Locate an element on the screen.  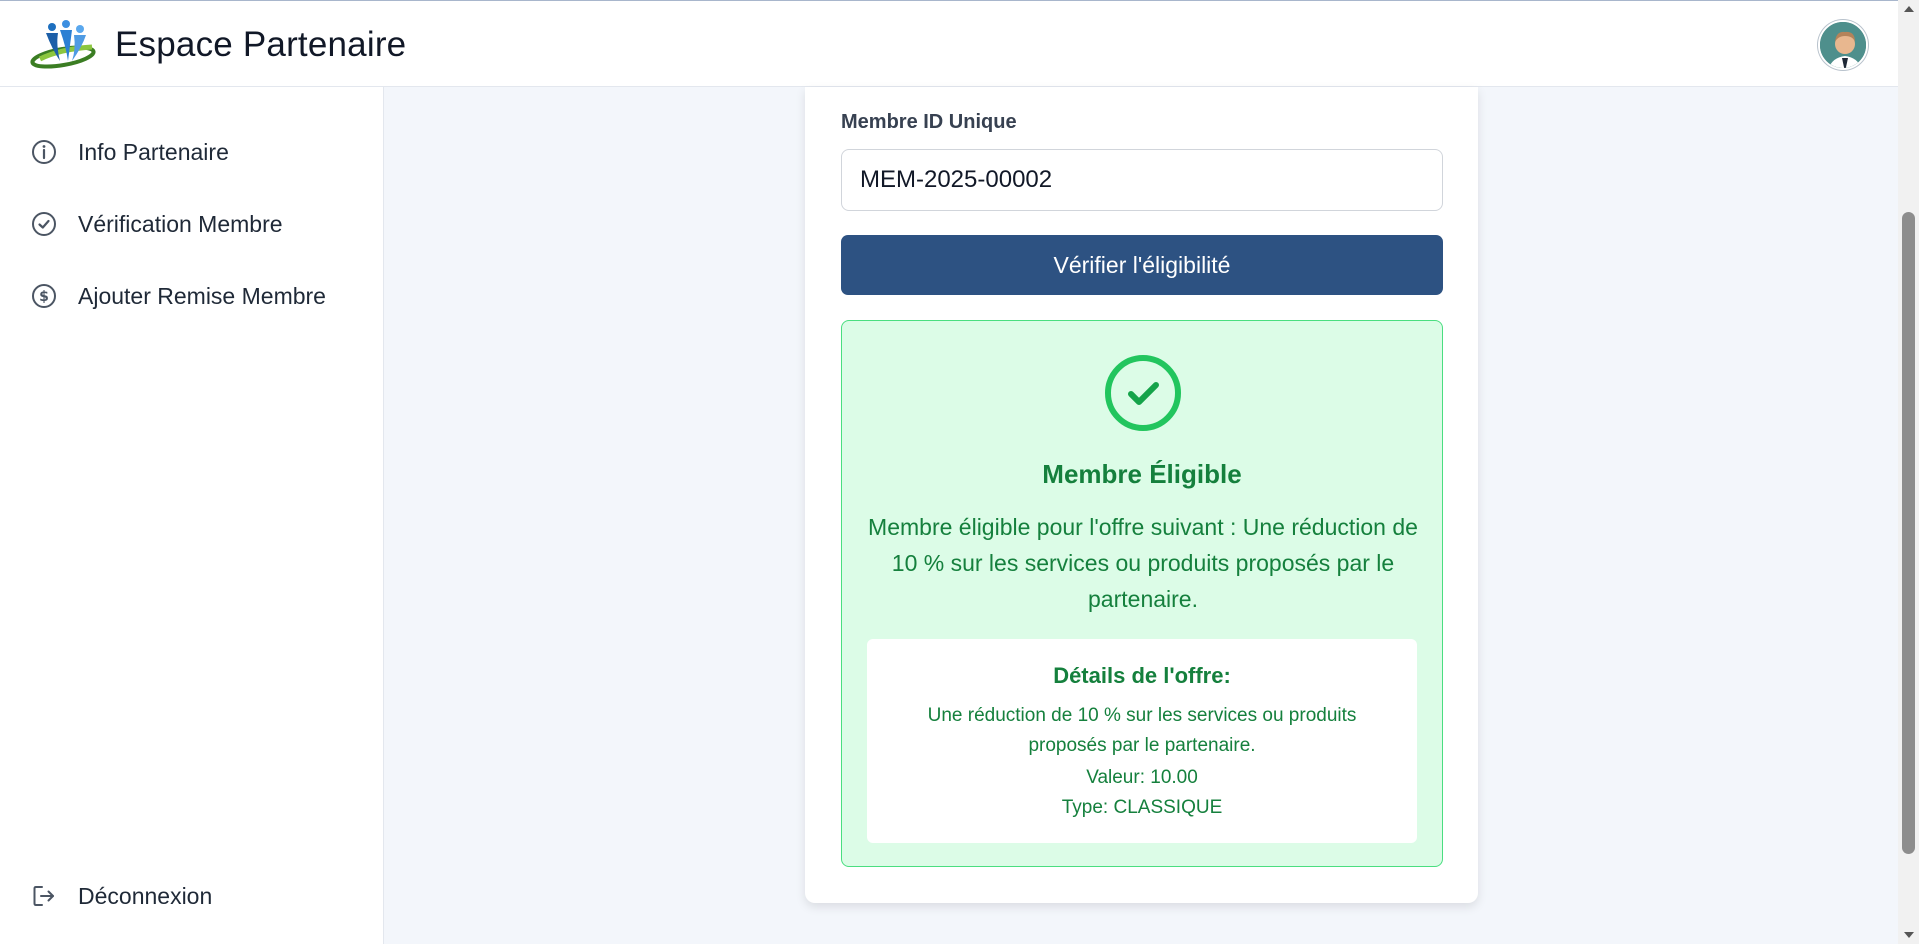
logout-icon is located at coordinates (44, 896).